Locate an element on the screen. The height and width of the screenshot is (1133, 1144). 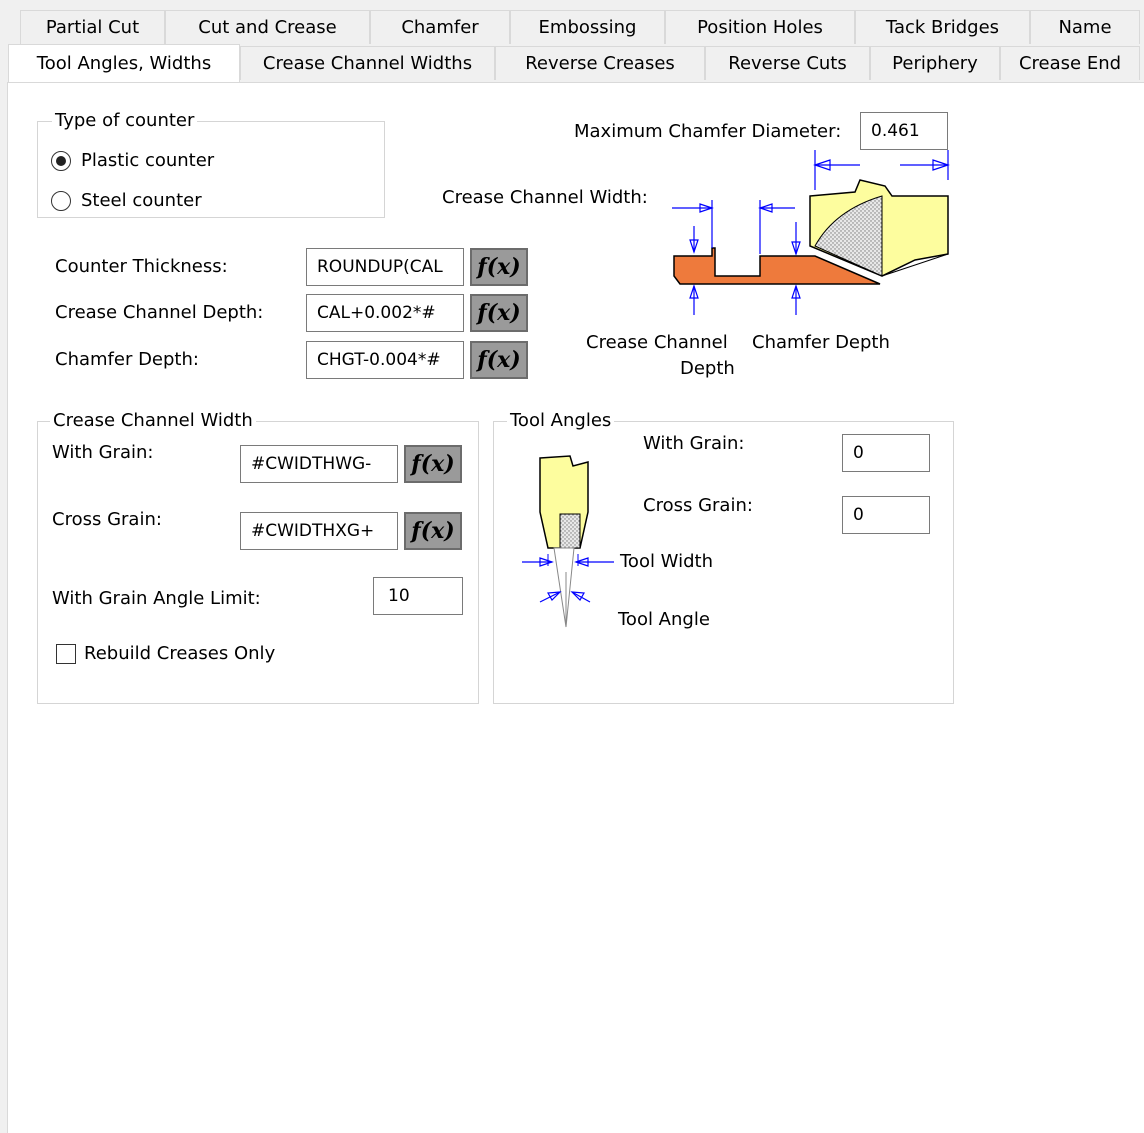
tool-blade is located at coordinates (564, 587).